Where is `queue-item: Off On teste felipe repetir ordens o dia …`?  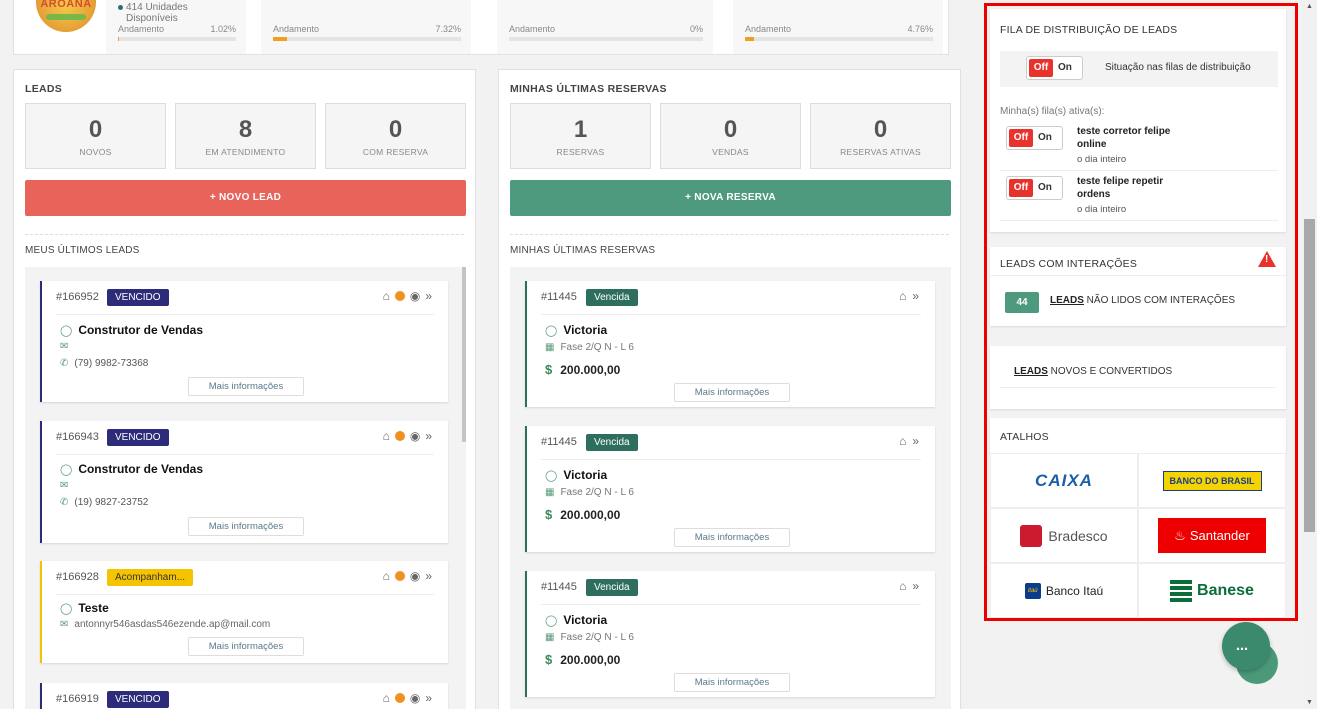 queue-item: Off On teste felipe repetir ordens o dia … is located at coordinates (1139, 197).